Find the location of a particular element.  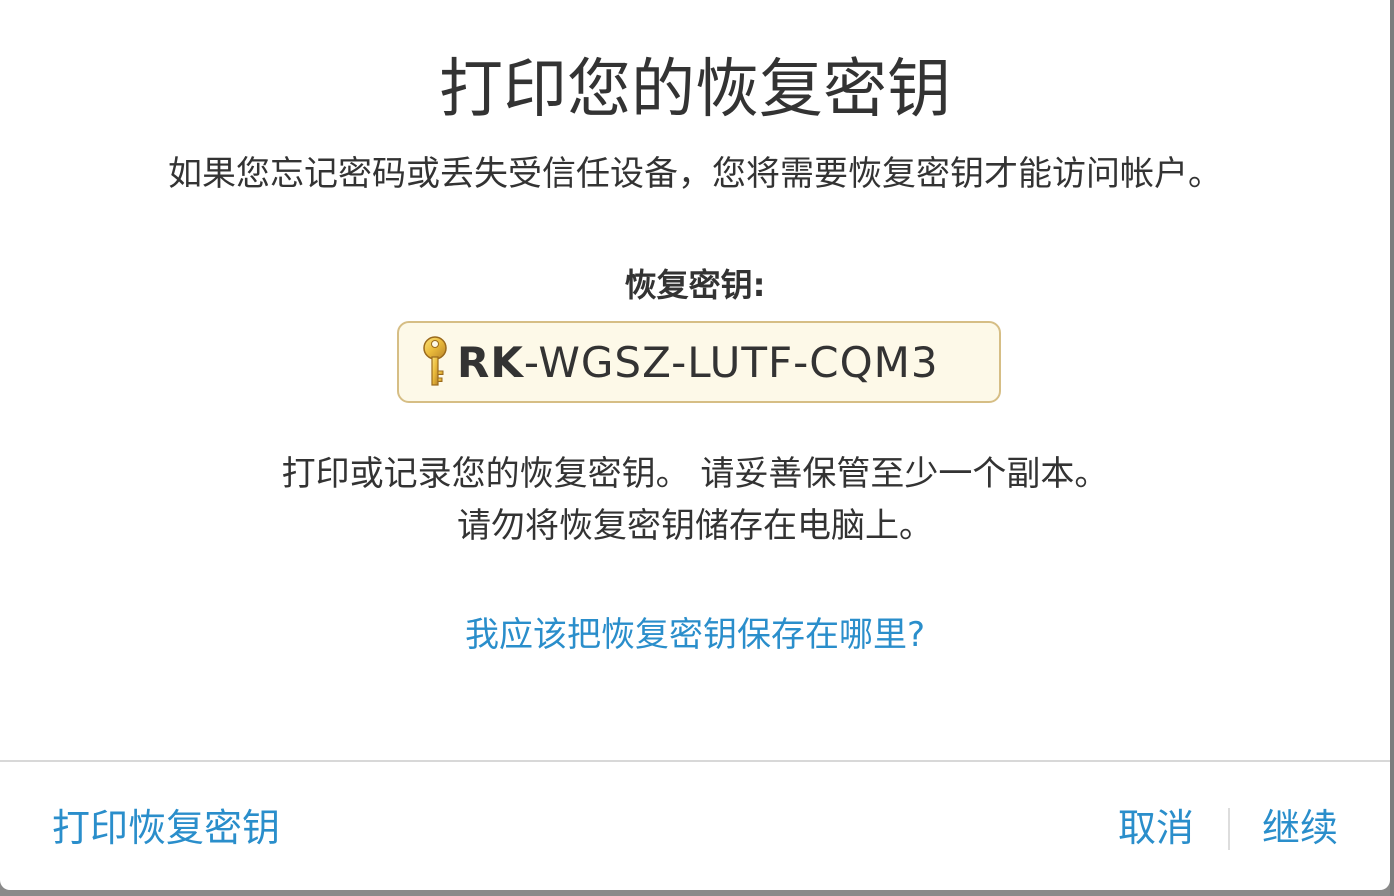

instructions-line-2: 请勿将恢复密钥储存在电脑上。 is located at coordinates (695, 526).